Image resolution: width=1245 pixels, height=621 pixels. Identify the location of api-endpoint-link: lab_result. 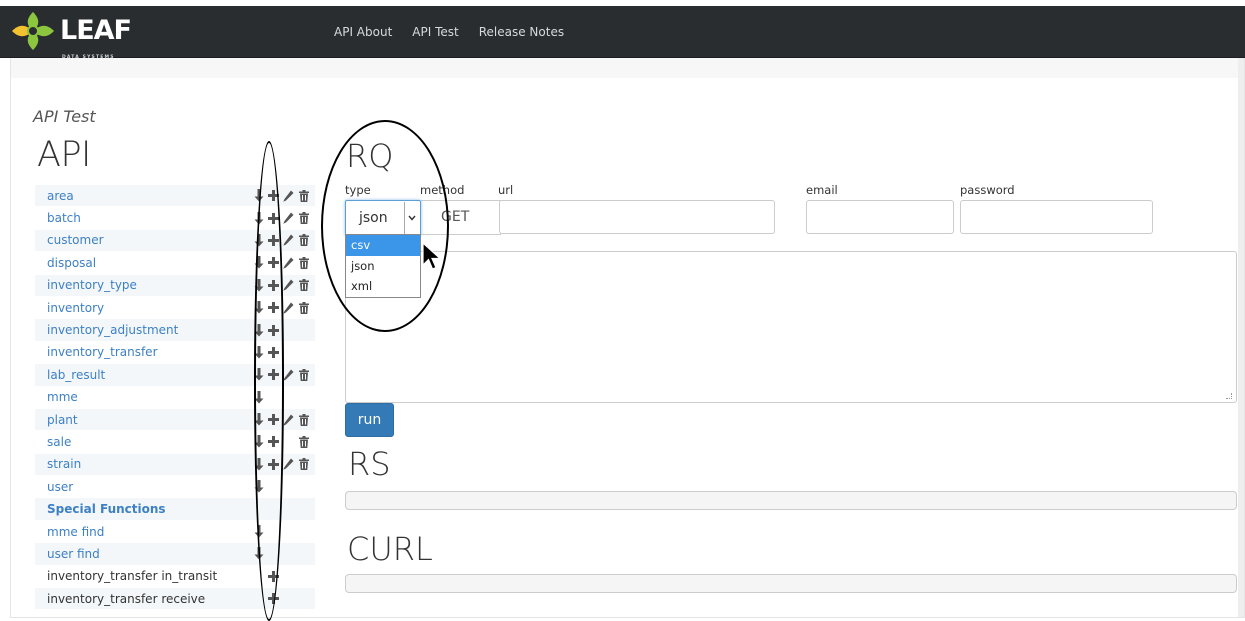
(76, 375).